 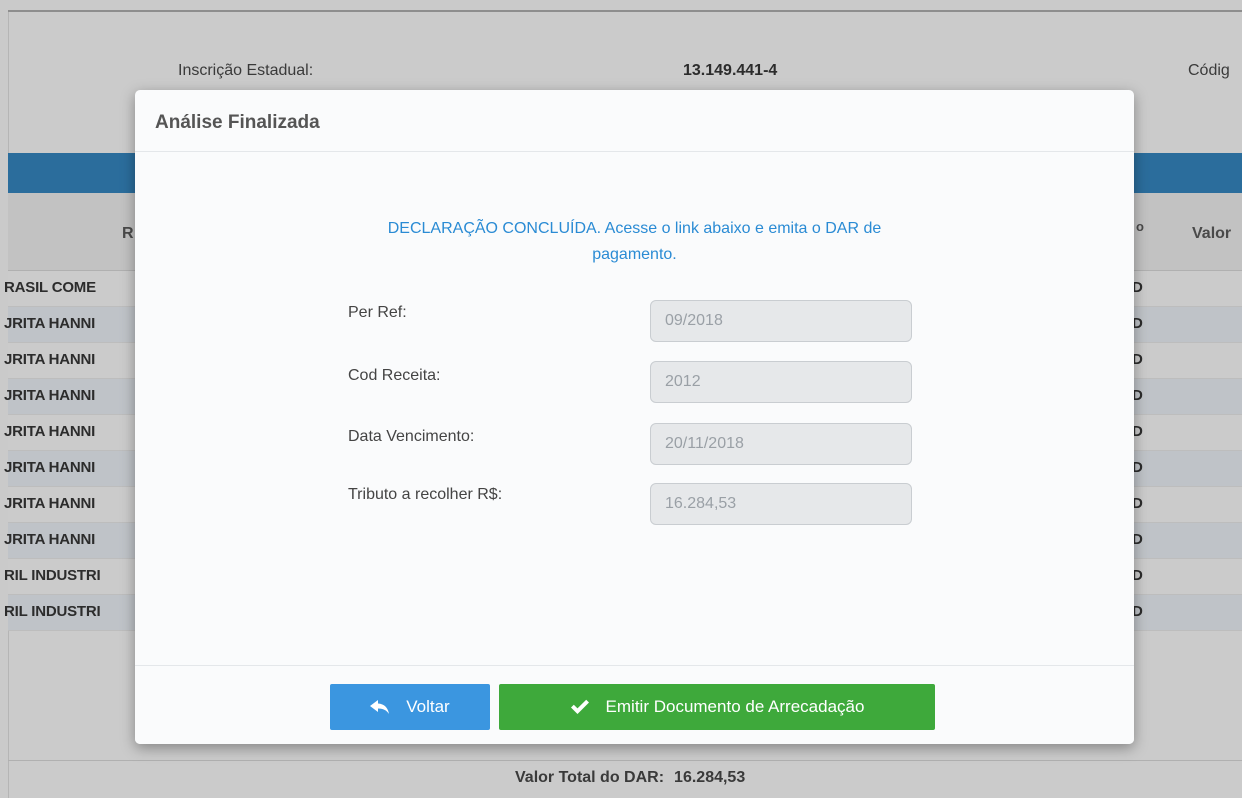 I want to click on per-ref-label: Per Ref:, so click(x=377, y=312).